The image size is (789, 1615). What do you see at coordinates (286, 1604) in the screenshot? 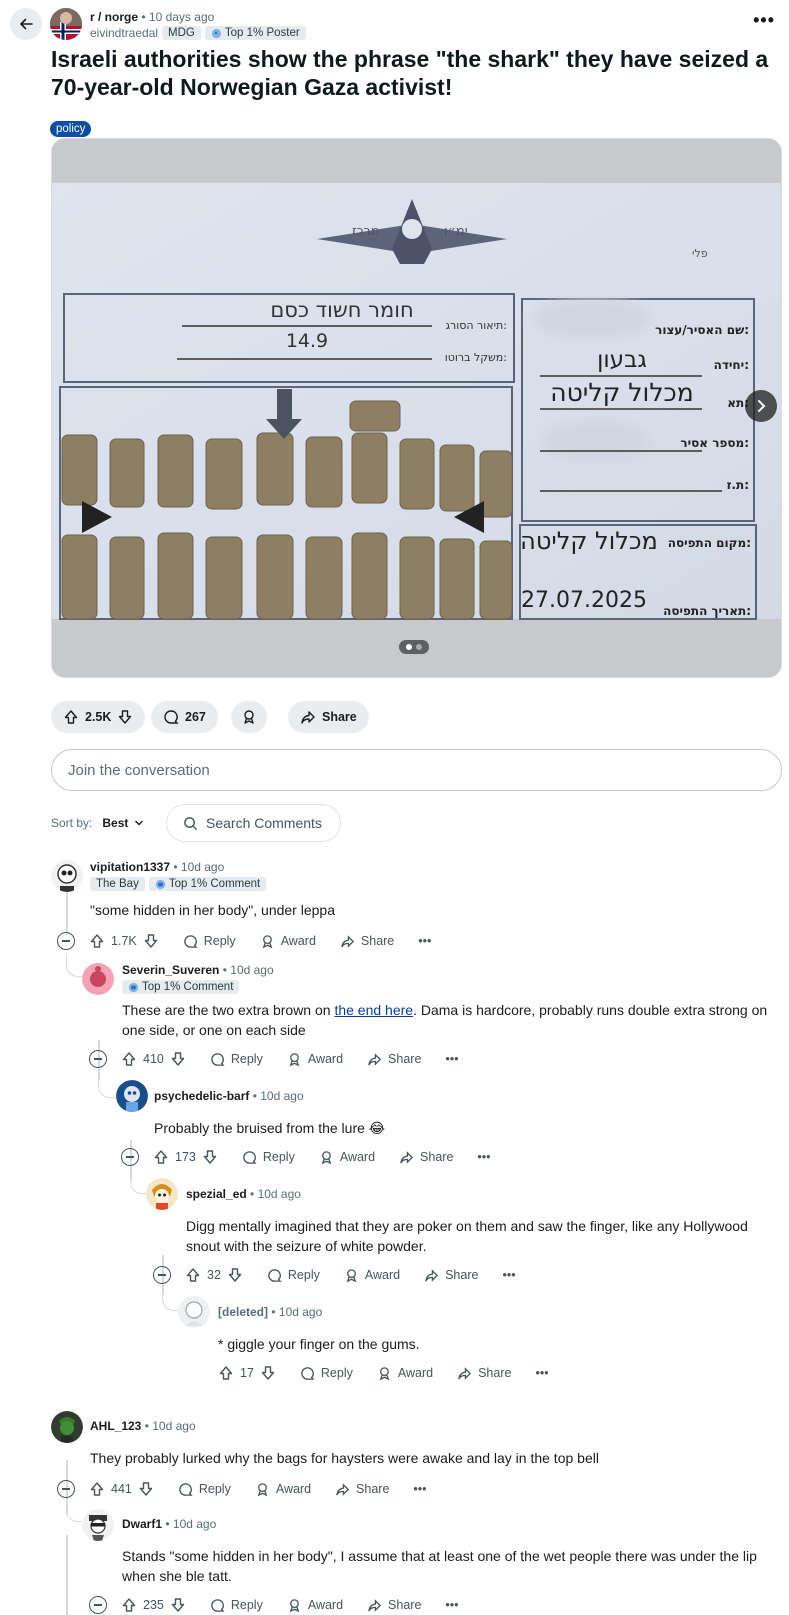
I see `comment-actions: 235 Reply Award Share •••` at bounding box center [286, 1604].